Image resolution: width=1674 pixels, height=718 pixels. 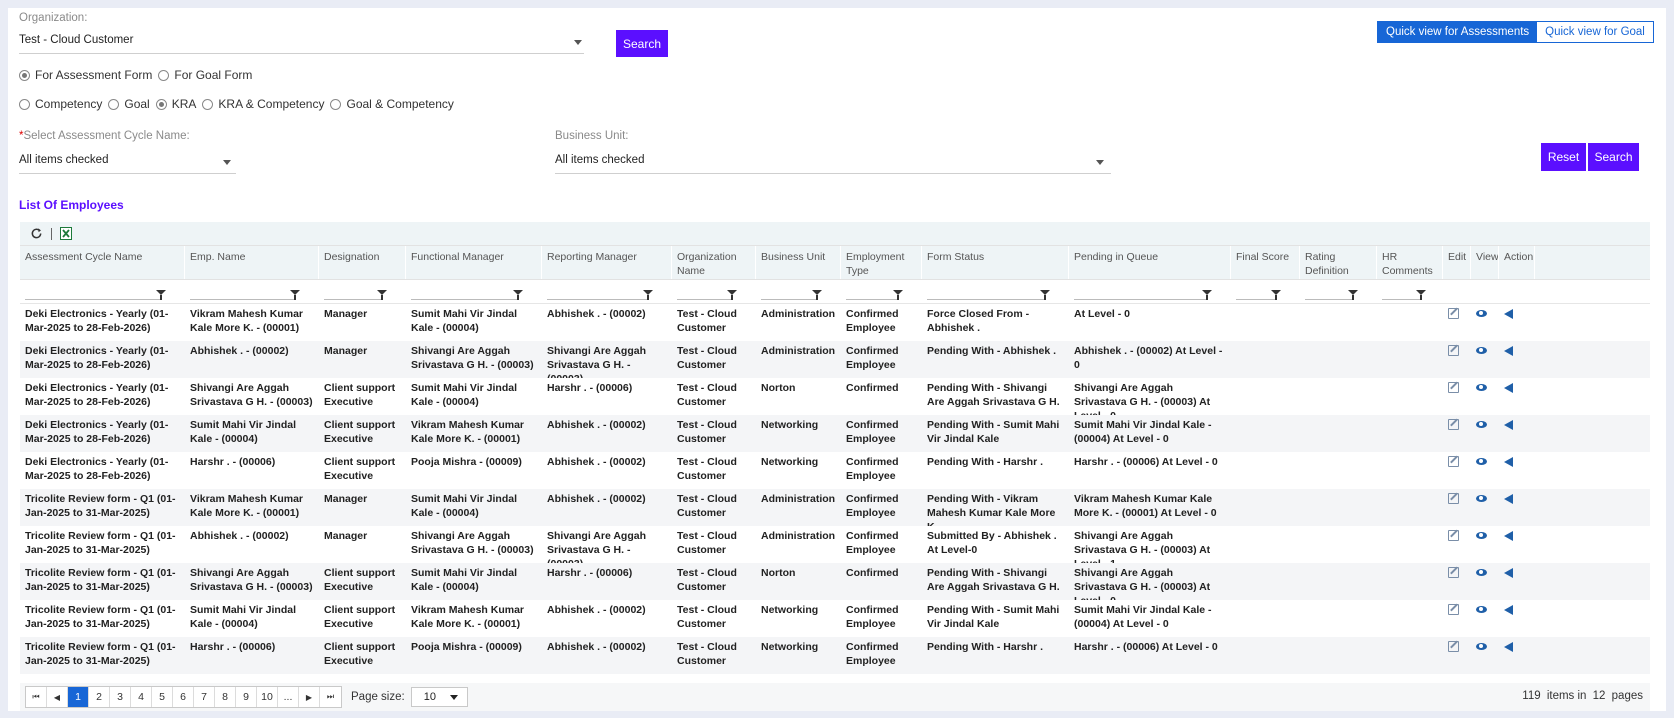 I want to click on column-header-business-unit: Business Unit, so click(x=798, y=262).